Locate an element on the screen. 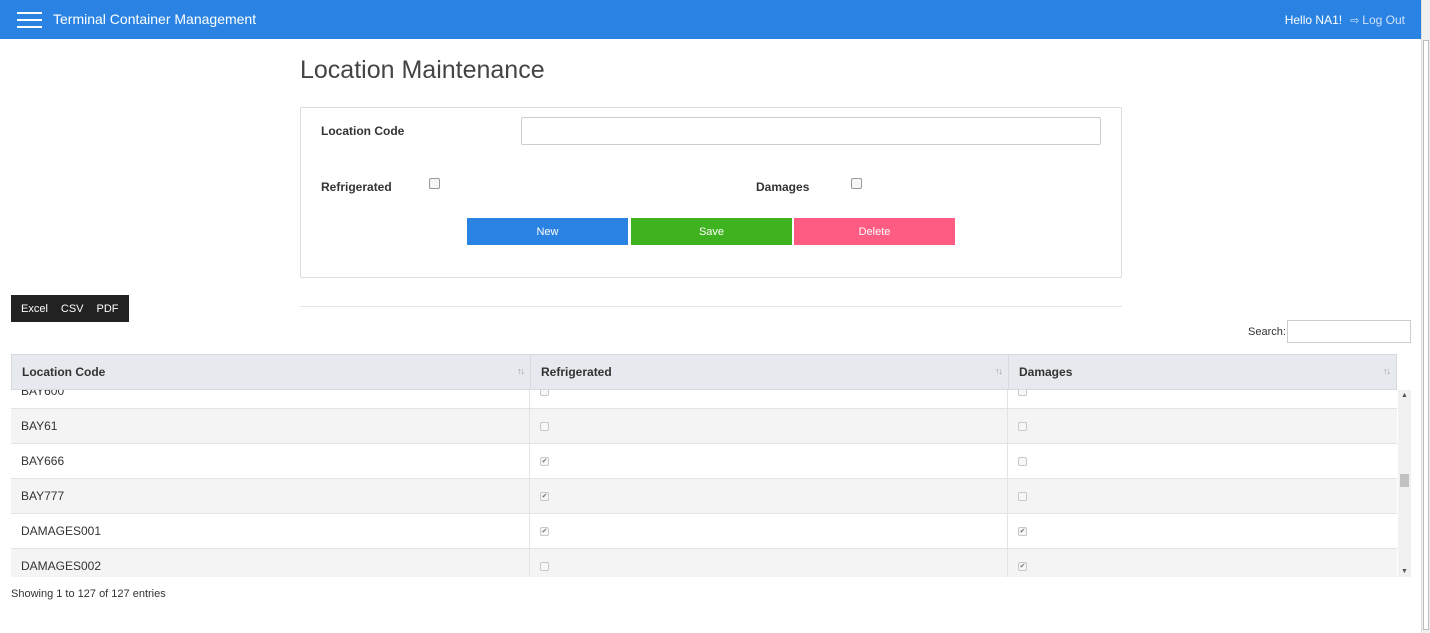 The height and width of the screenshot is (633, 1430). user-area: Hello NA1! ⇨ Log Out is located at coordinates (1345, 20).